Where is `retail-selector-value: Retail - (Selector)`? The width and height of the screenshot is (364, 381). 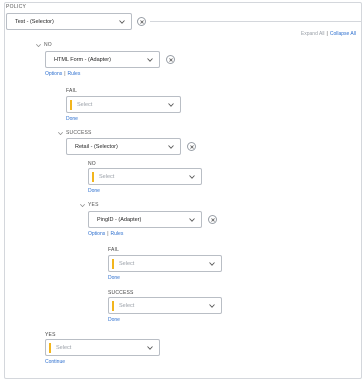
retail-selector-value: Retail - (Selector) is located at coordinates (96, 146).